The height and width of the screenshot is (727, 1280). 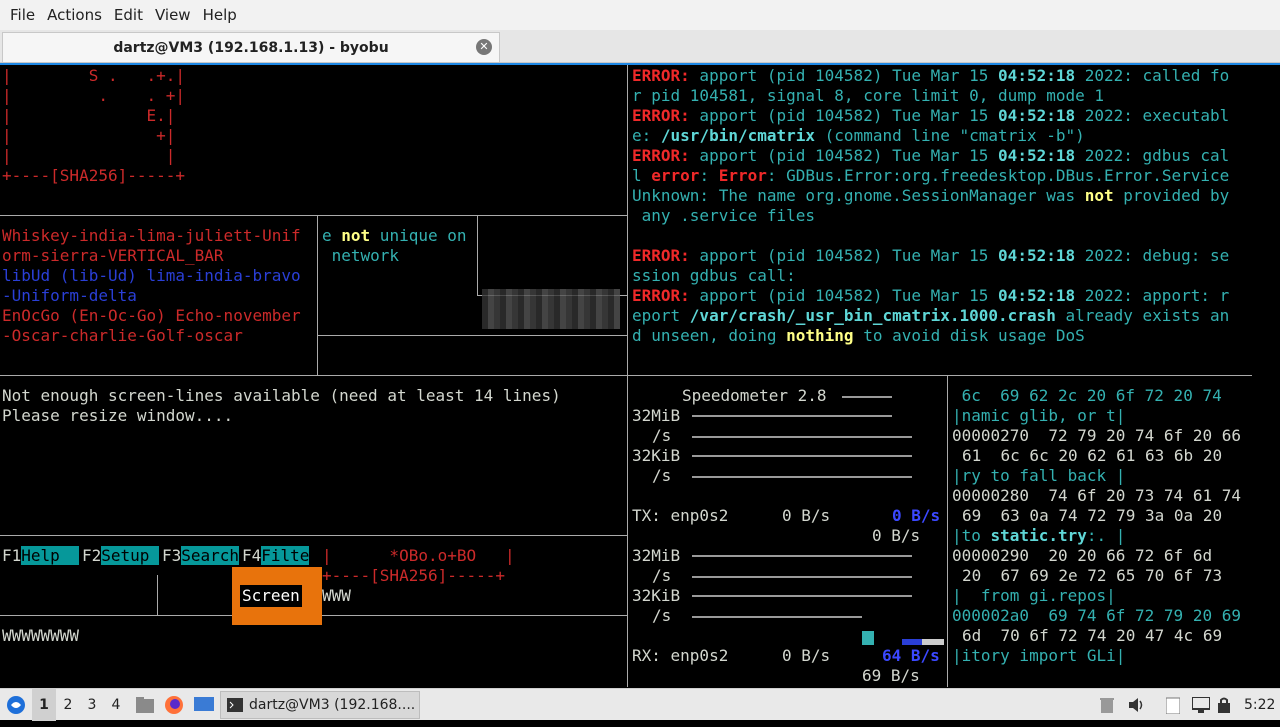 What do you see at coordinates (1039, 655) in the screenshot?
I see `hexdump-line: |itory import GLi|` at bounding box center [1039, 655].